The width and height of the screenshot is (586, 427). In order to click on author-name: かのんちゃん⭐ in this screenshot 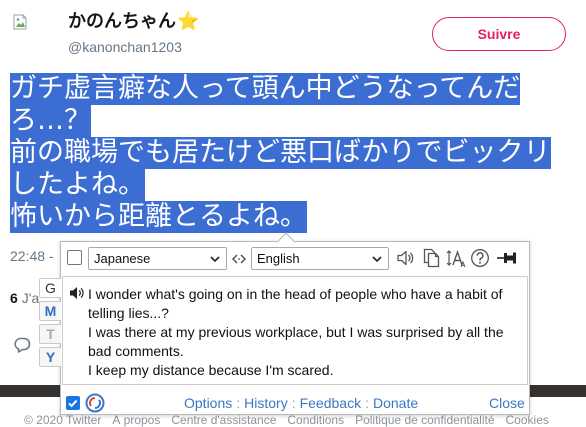, I will do `click(133, 22)`.